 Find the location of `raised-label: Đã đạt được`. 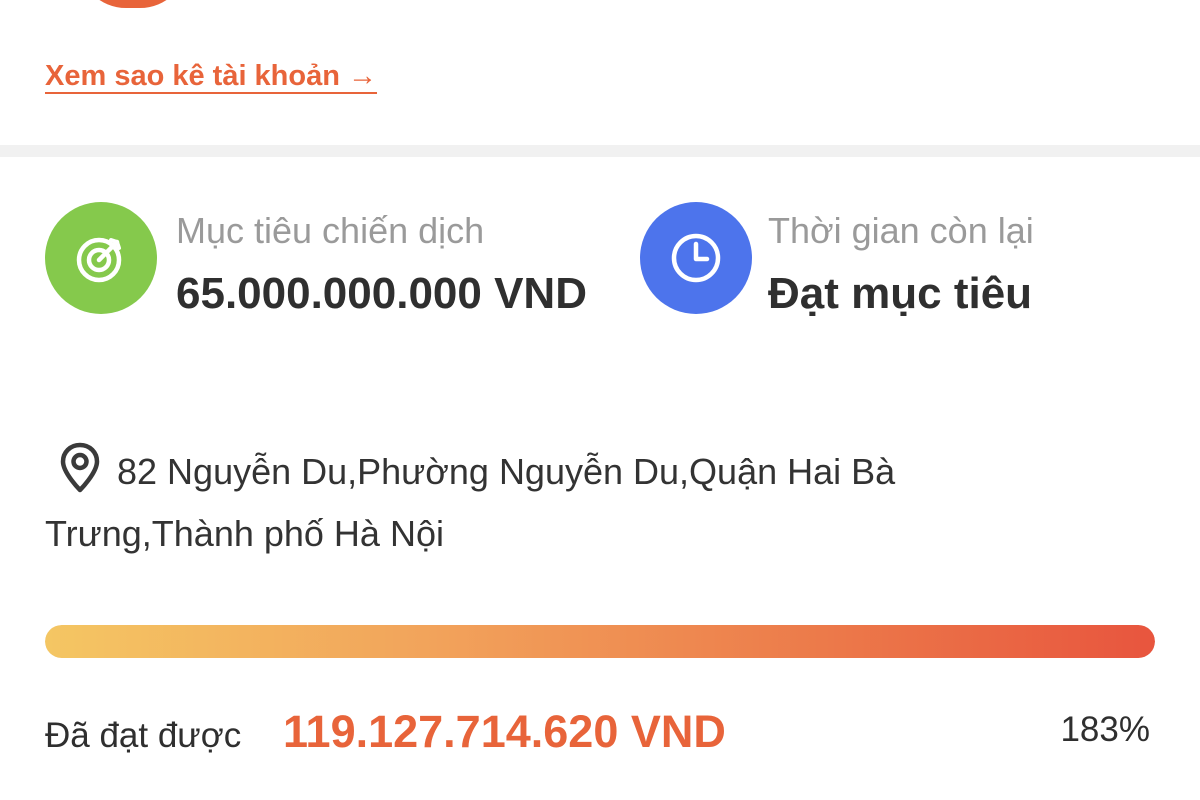

raised-label: Đã đạt được is located at coordinates (143, 735).